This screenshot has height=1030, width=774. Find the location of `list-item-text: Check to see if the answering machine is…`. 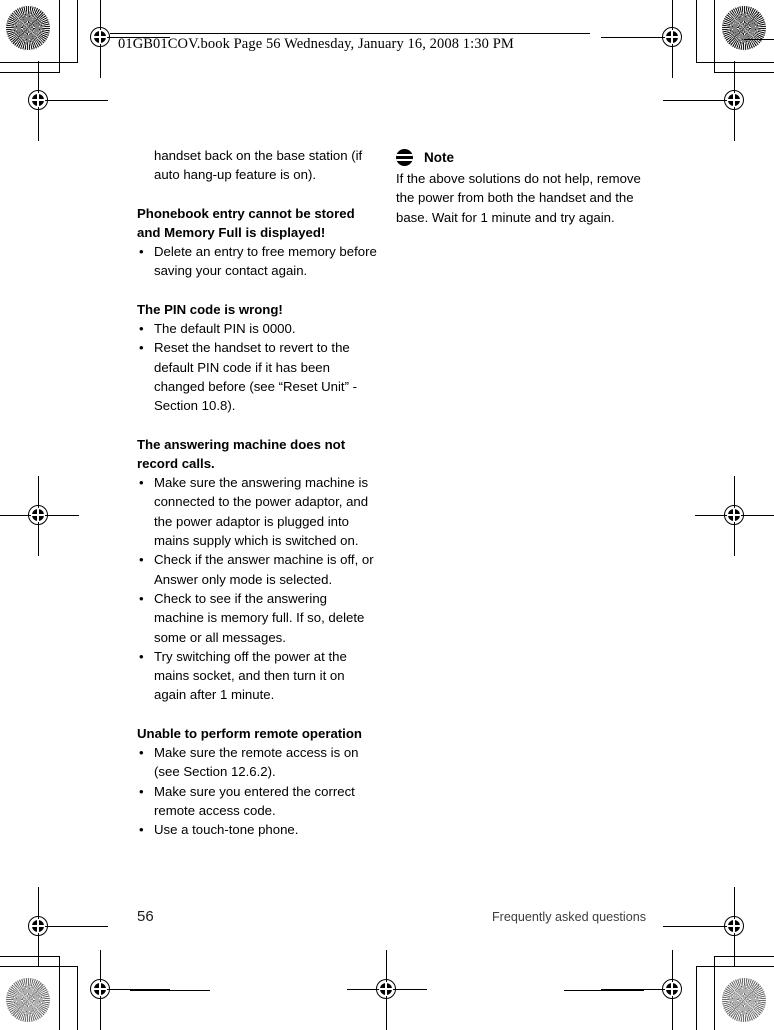

list-item-text: Check to see if the answering machine is… is located at coordinates (259, 617).